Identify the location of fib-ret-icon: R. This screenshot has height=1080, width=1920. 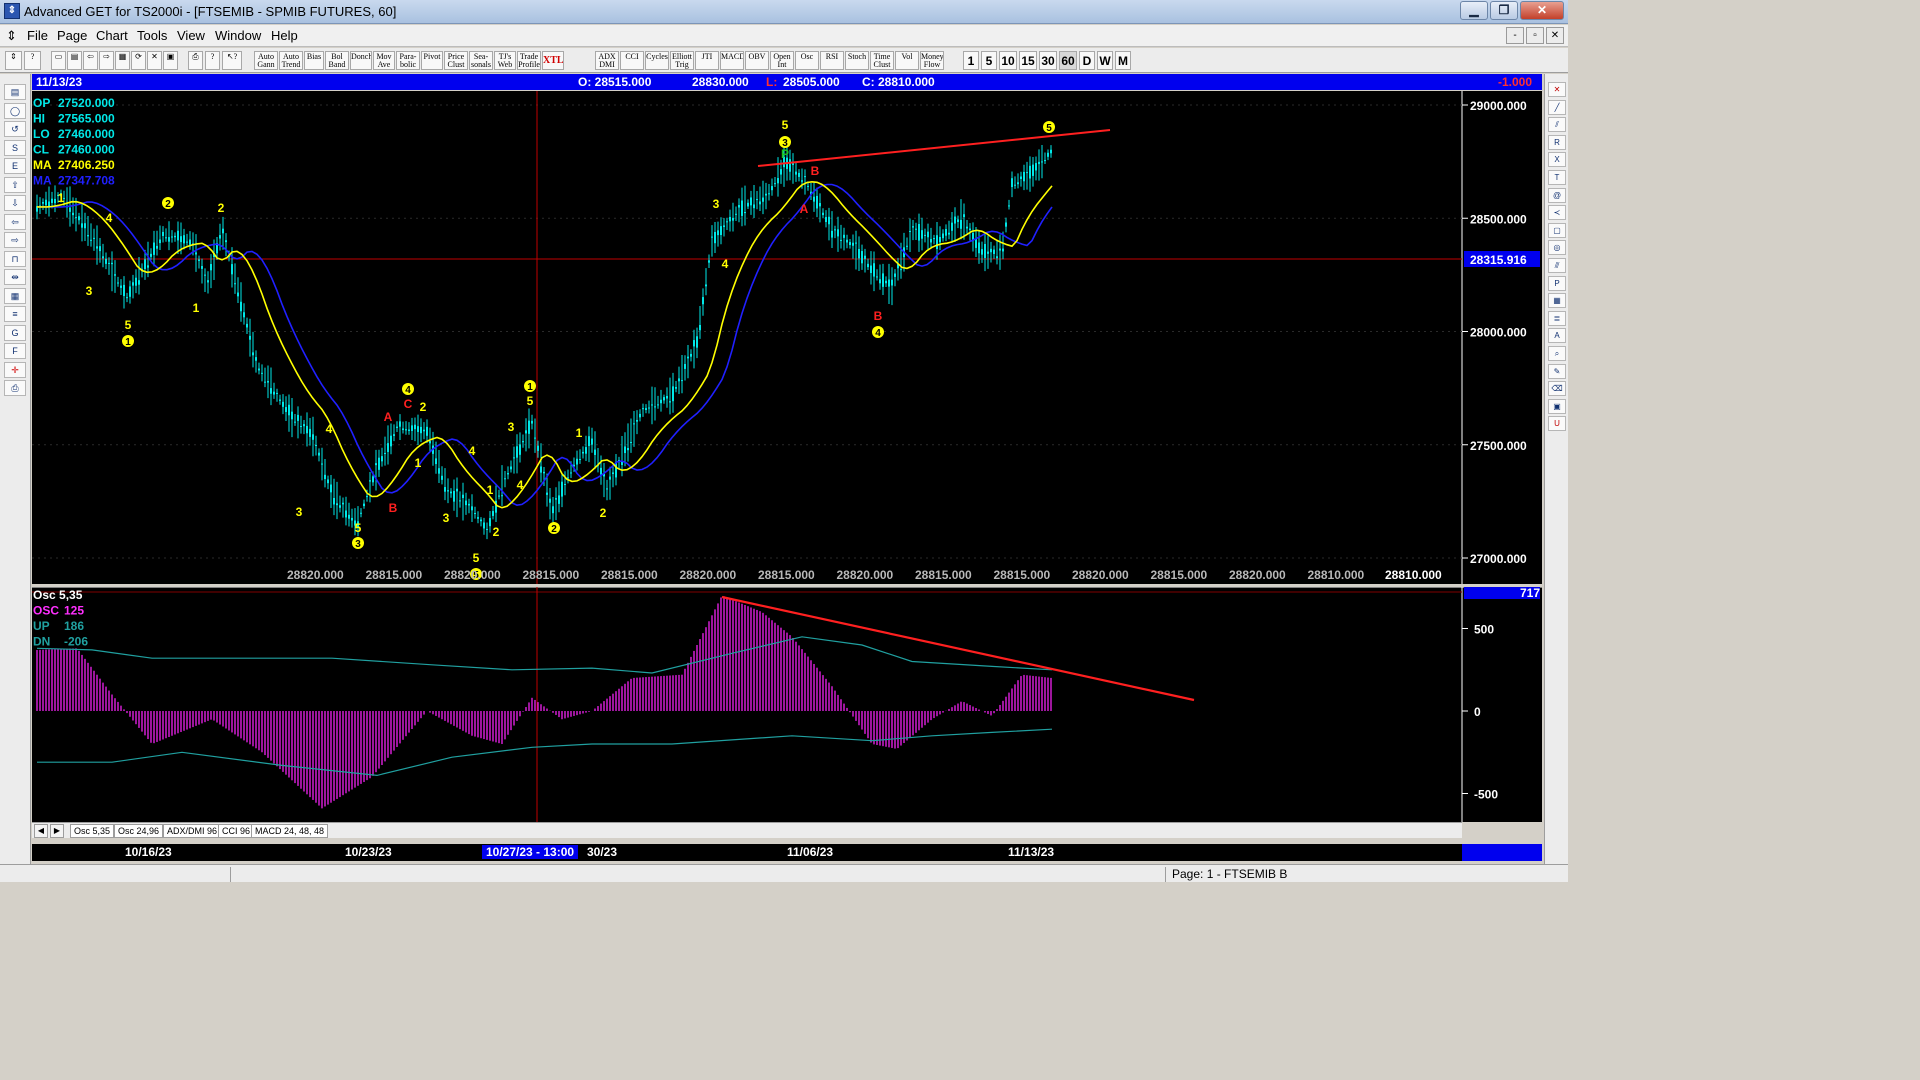
(1557, 142).